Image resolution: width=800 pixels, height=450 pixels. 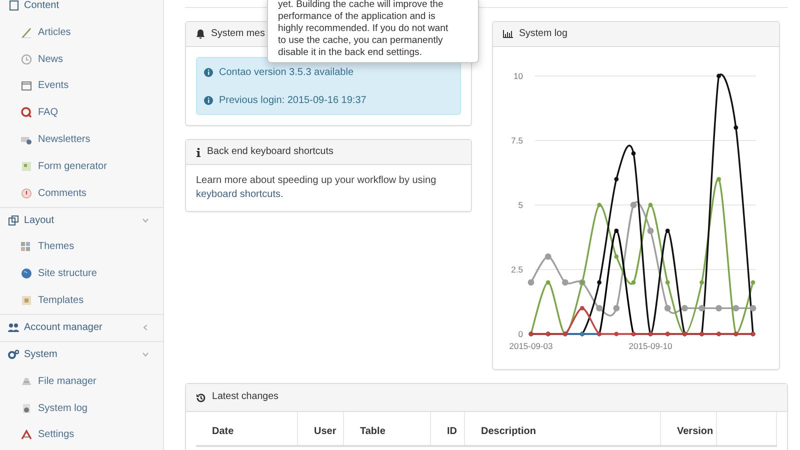 What do you see at coordinates (321, 428) in the screenshot?
I see `column-header: User` at bounding box center [321, 428].